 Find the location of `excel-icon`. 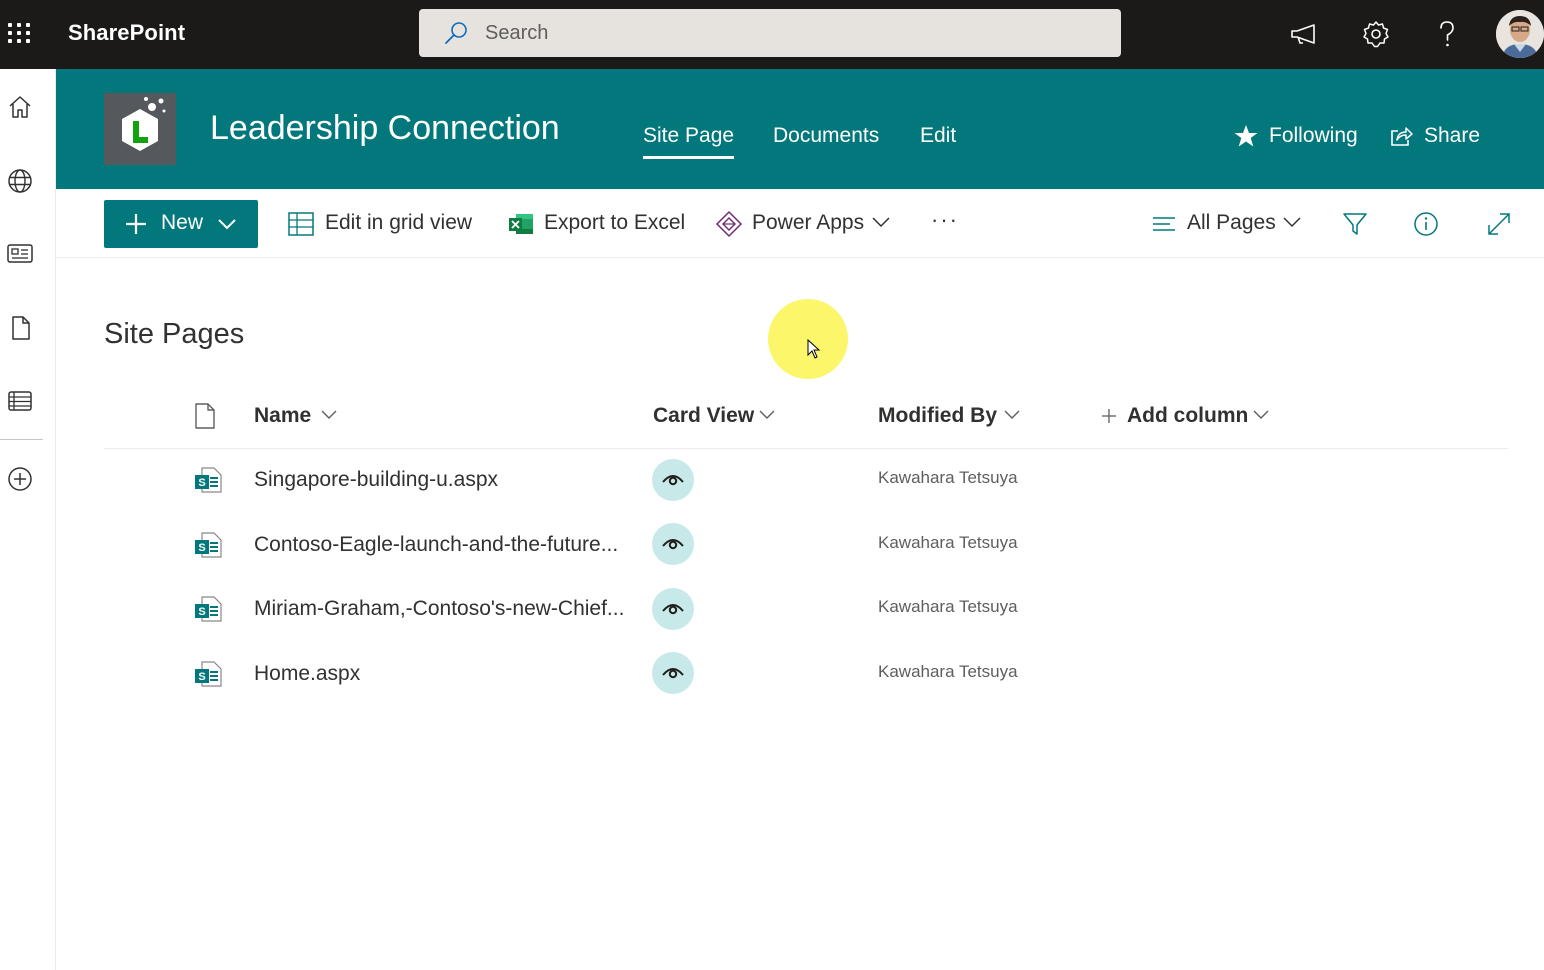

excel-icon is located at coordinates (521, 224).